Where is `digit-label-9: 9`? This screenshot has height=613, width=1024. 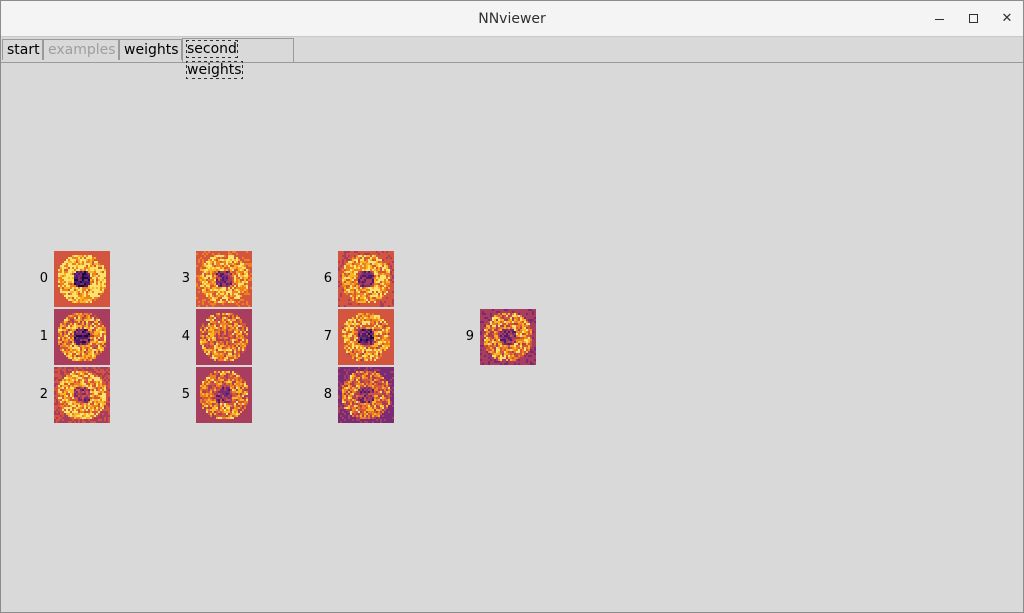
digit-label-9: 9 is located at coordinates (469, 336).